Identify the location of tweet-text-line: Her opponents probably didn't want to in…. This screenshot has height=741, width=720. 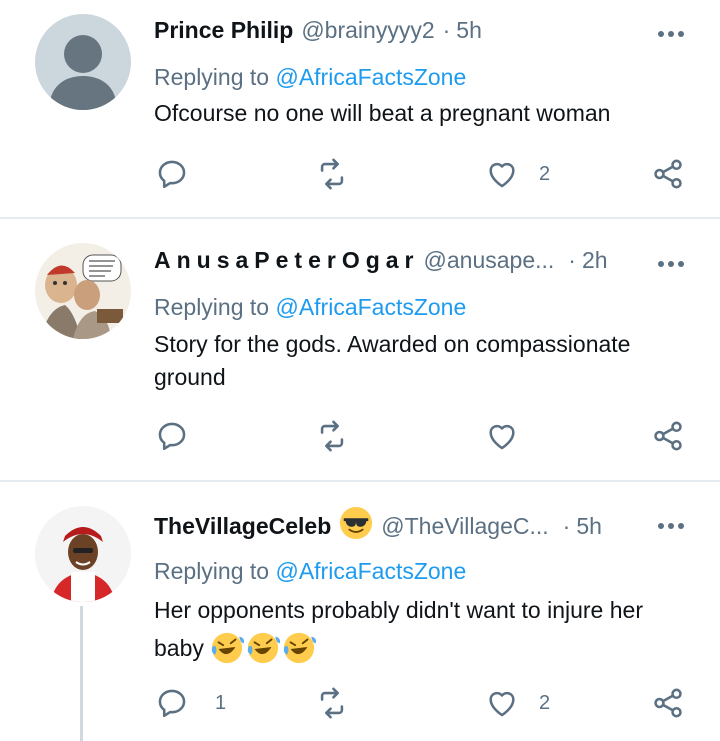
(398, 610).